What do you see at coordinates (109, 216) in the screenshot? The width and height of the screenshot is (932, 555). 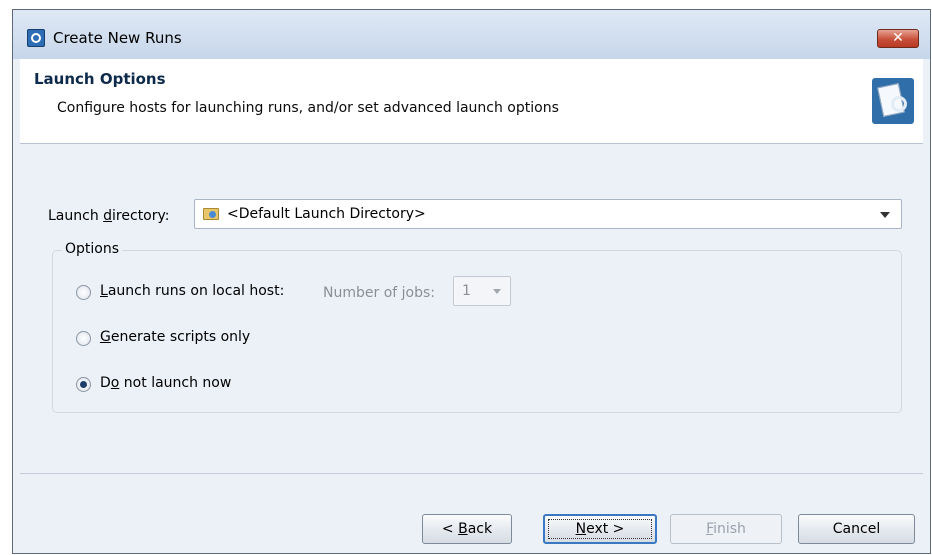 I see `launch-directory-label: Launch directory:` at bounding box center [109, 216].